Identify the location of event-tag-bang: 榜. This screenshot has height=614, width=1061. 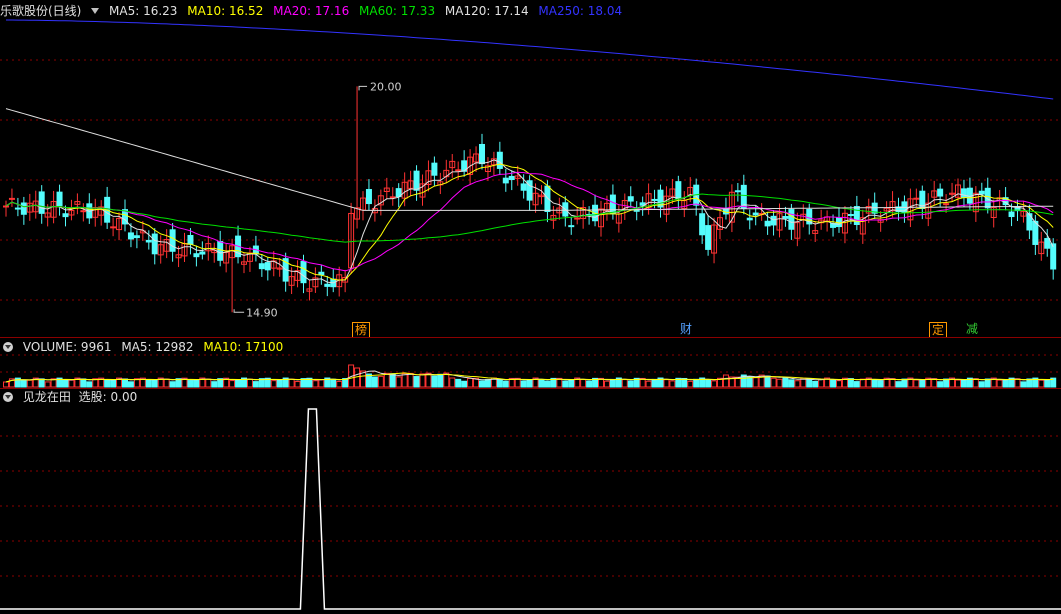
(361, 330).